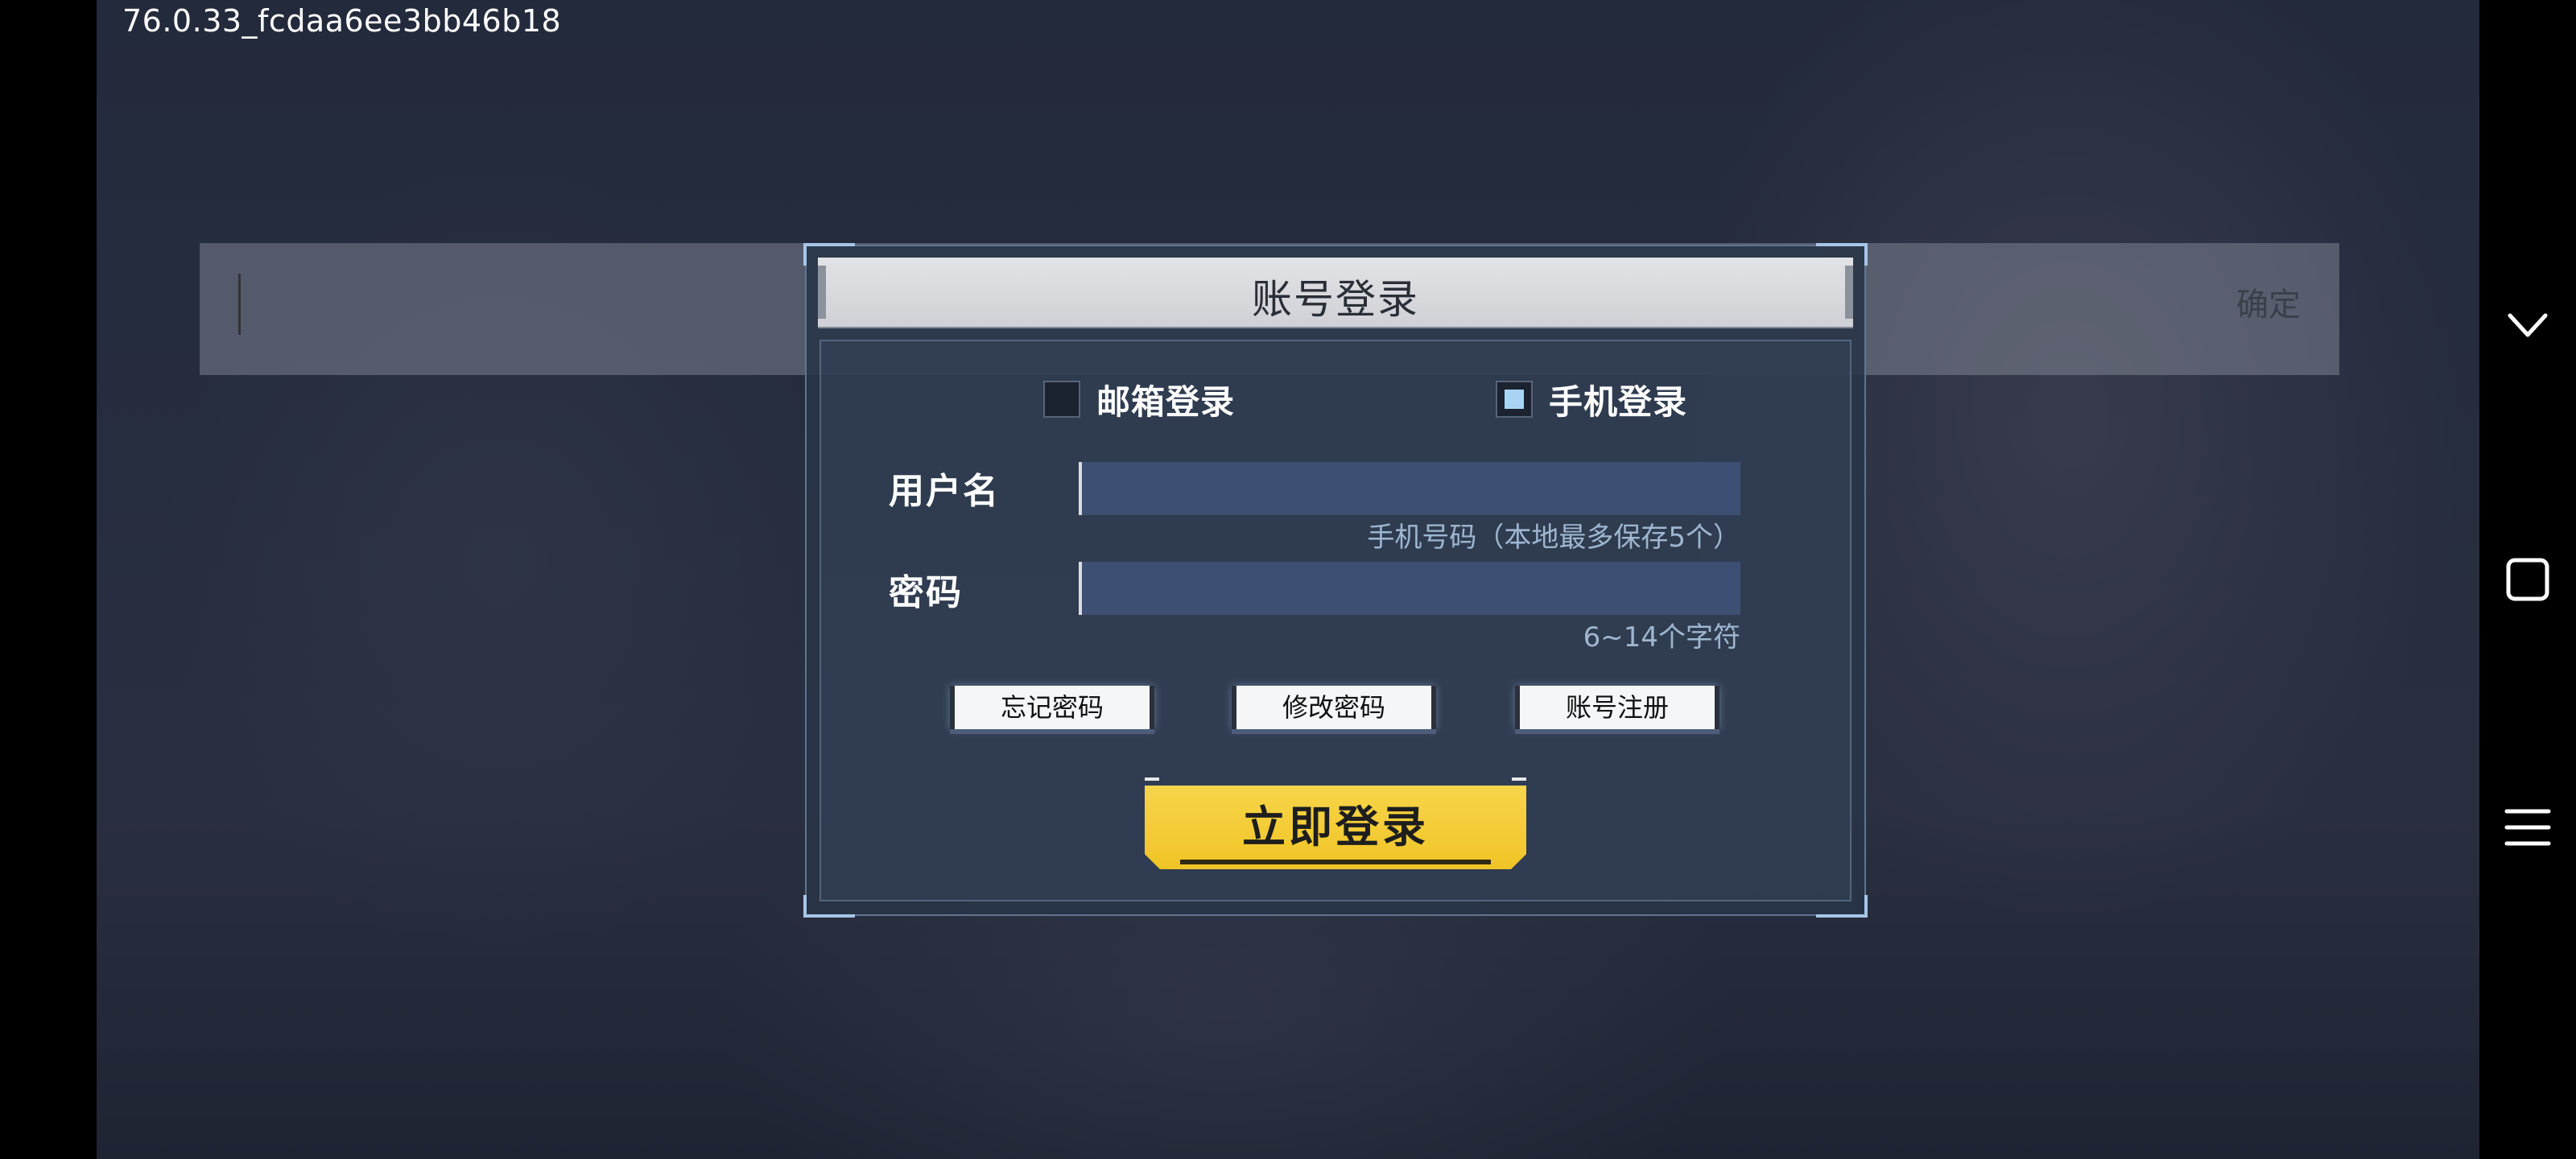  I want to click on register-account-button: 账号注册, so click(1617, 707).